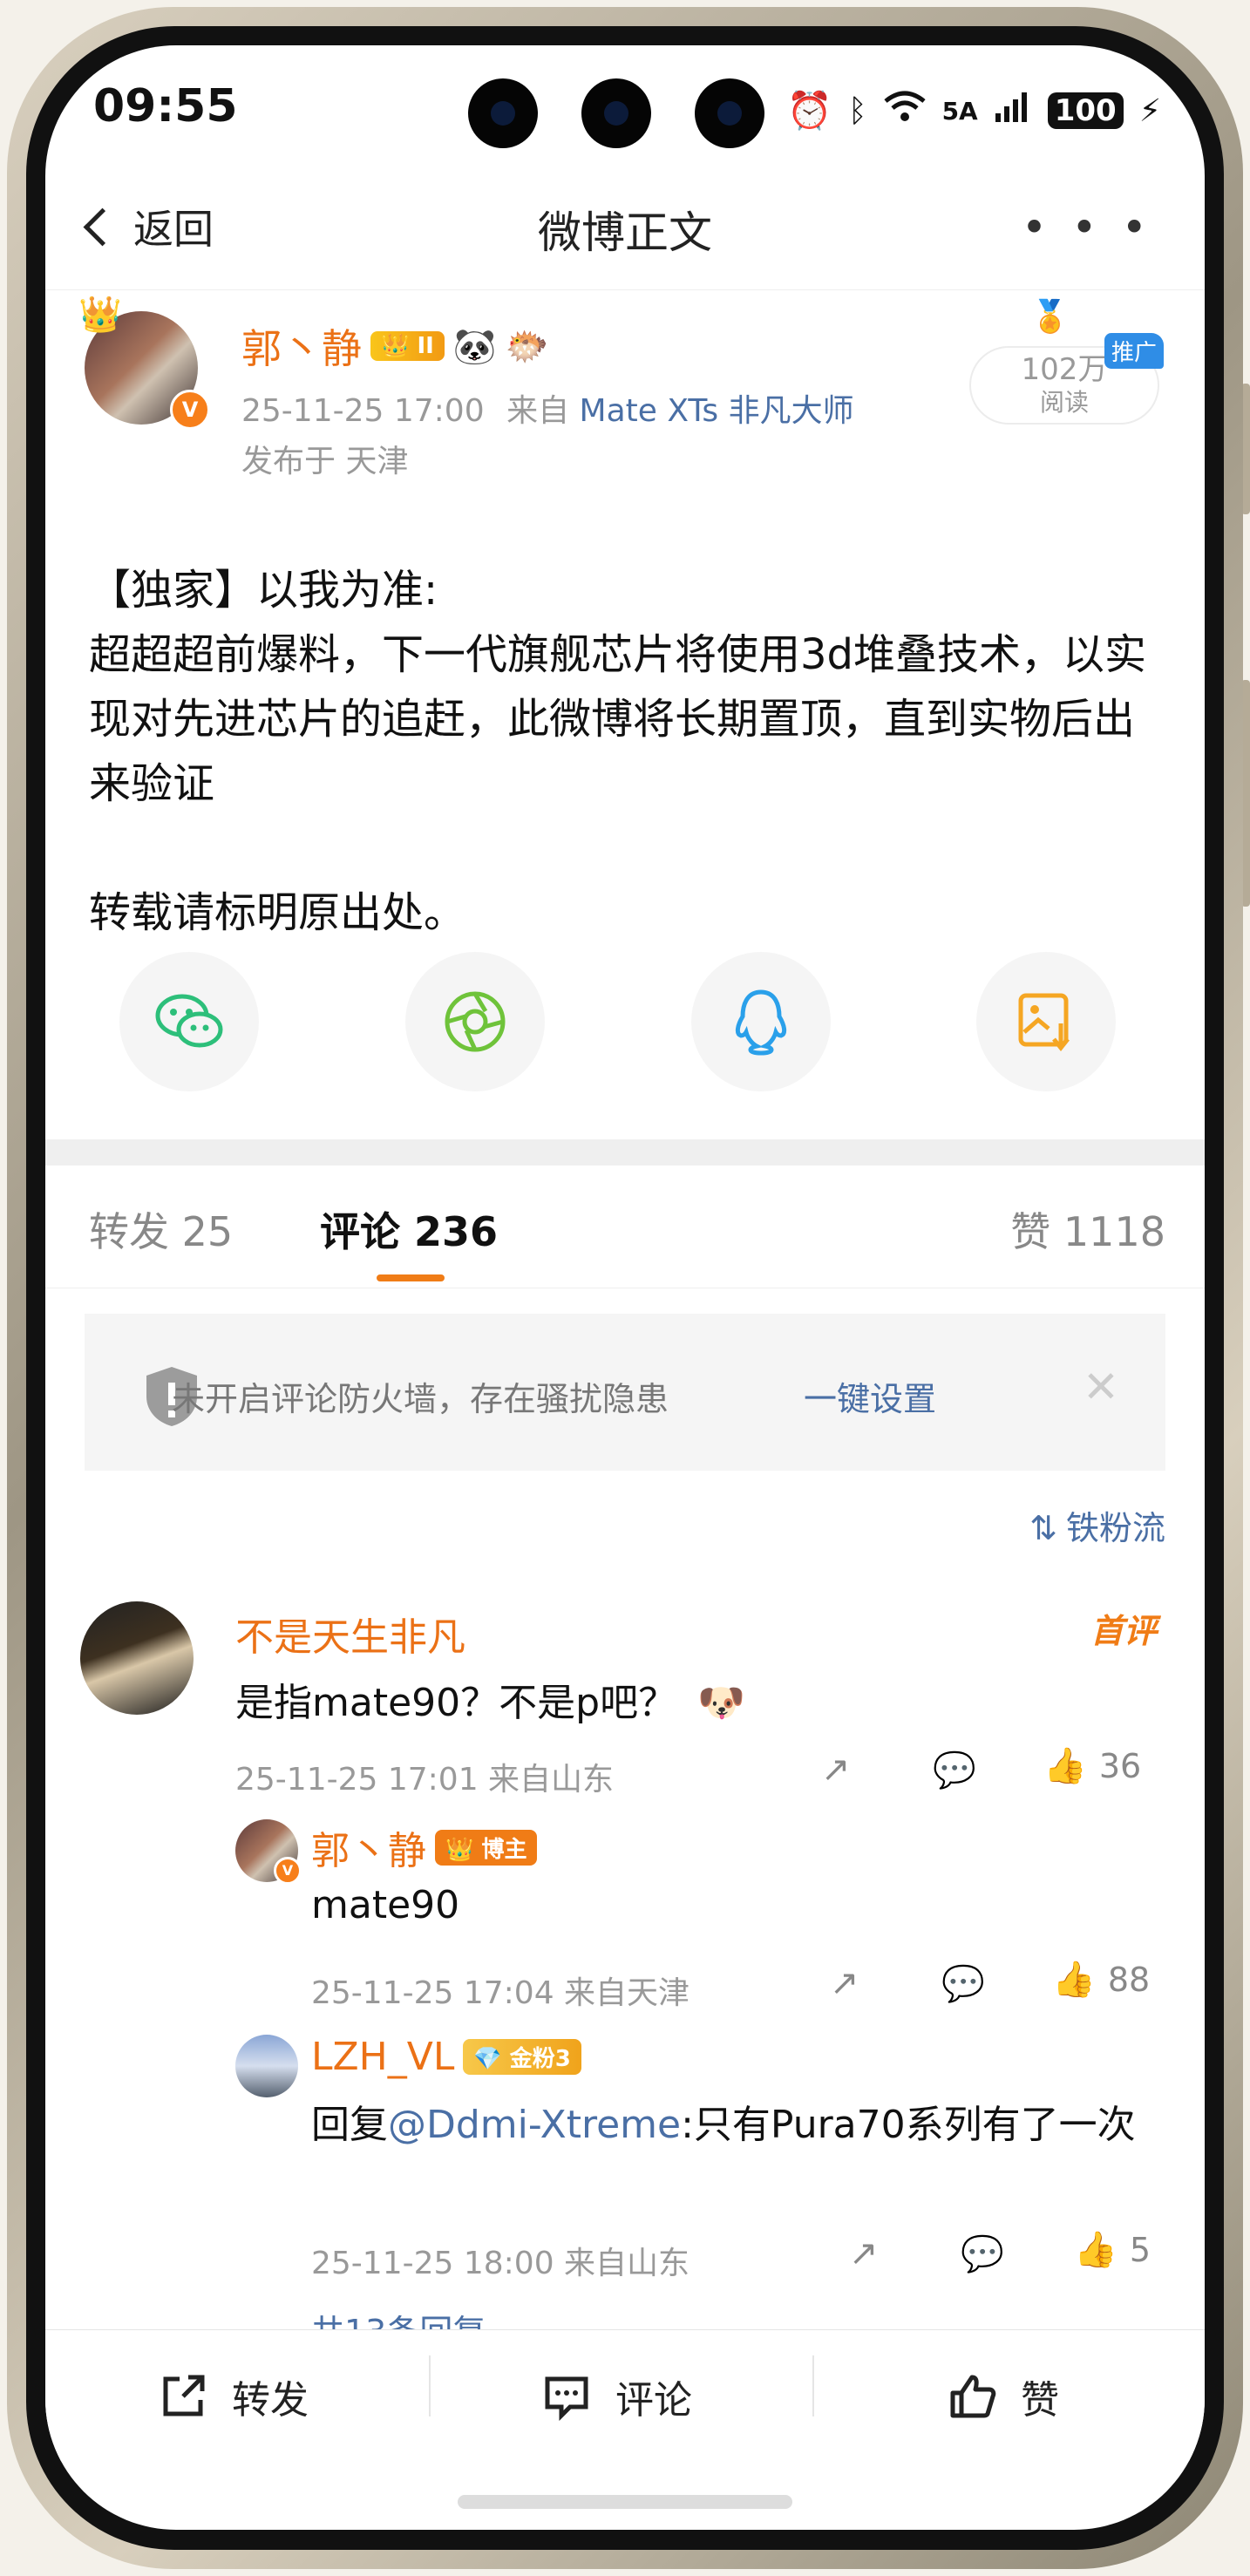 This screenshot has width=1250, height=2576. I want to click on post-time: 25-11-25 17:00, so click(363, 411).